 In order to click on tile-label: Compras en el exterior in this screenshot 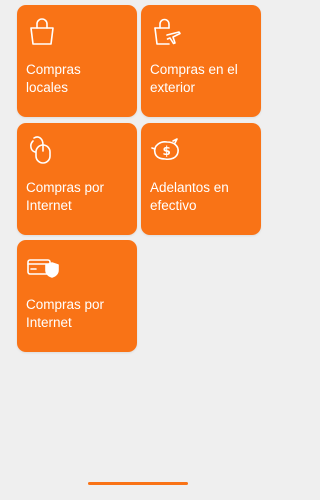, I will do `click(194, 78)`.